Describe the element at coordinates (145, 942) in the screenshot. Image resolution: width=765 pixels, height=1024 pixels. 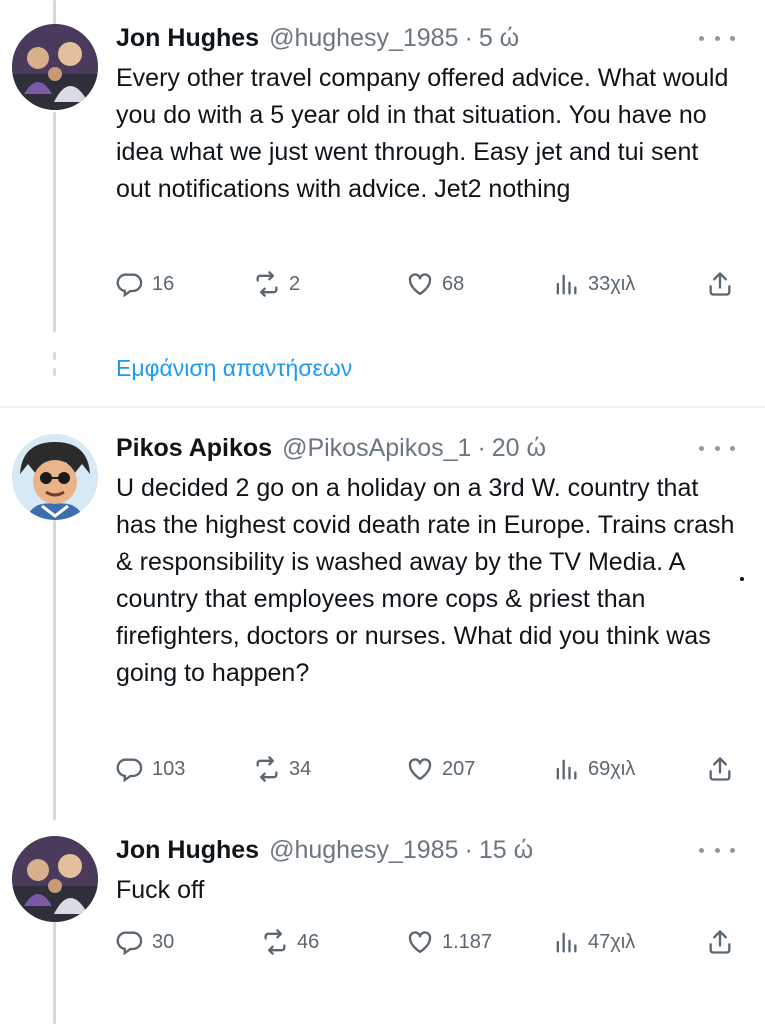
I see `reply-button: 30` at that location.